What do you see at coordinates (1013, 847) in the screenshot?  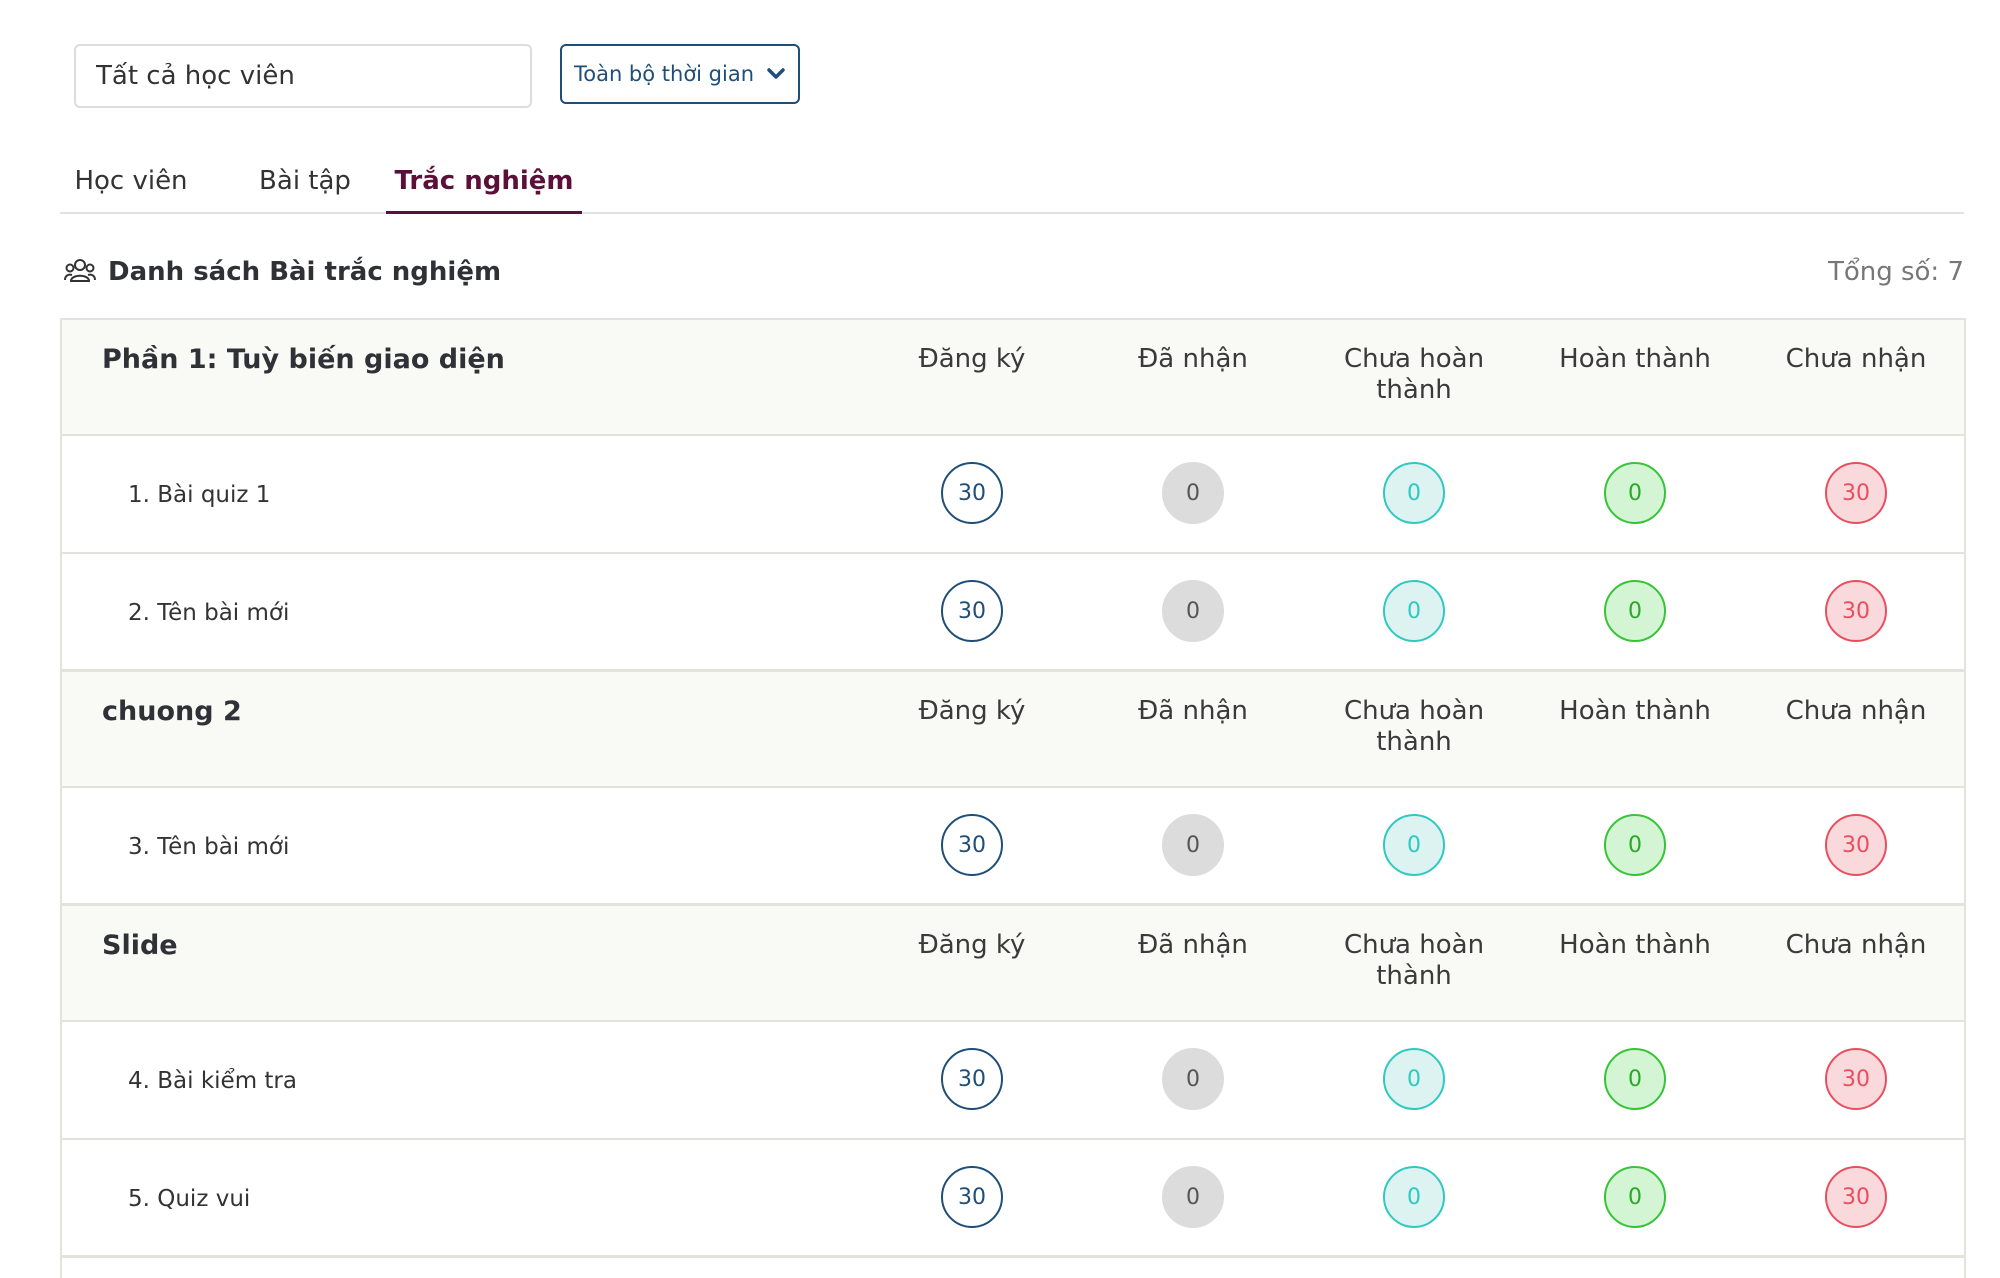 I see `table-row: 3. Tên bài mới 30 0 0 0 30` at bounding box center [1013, 847].